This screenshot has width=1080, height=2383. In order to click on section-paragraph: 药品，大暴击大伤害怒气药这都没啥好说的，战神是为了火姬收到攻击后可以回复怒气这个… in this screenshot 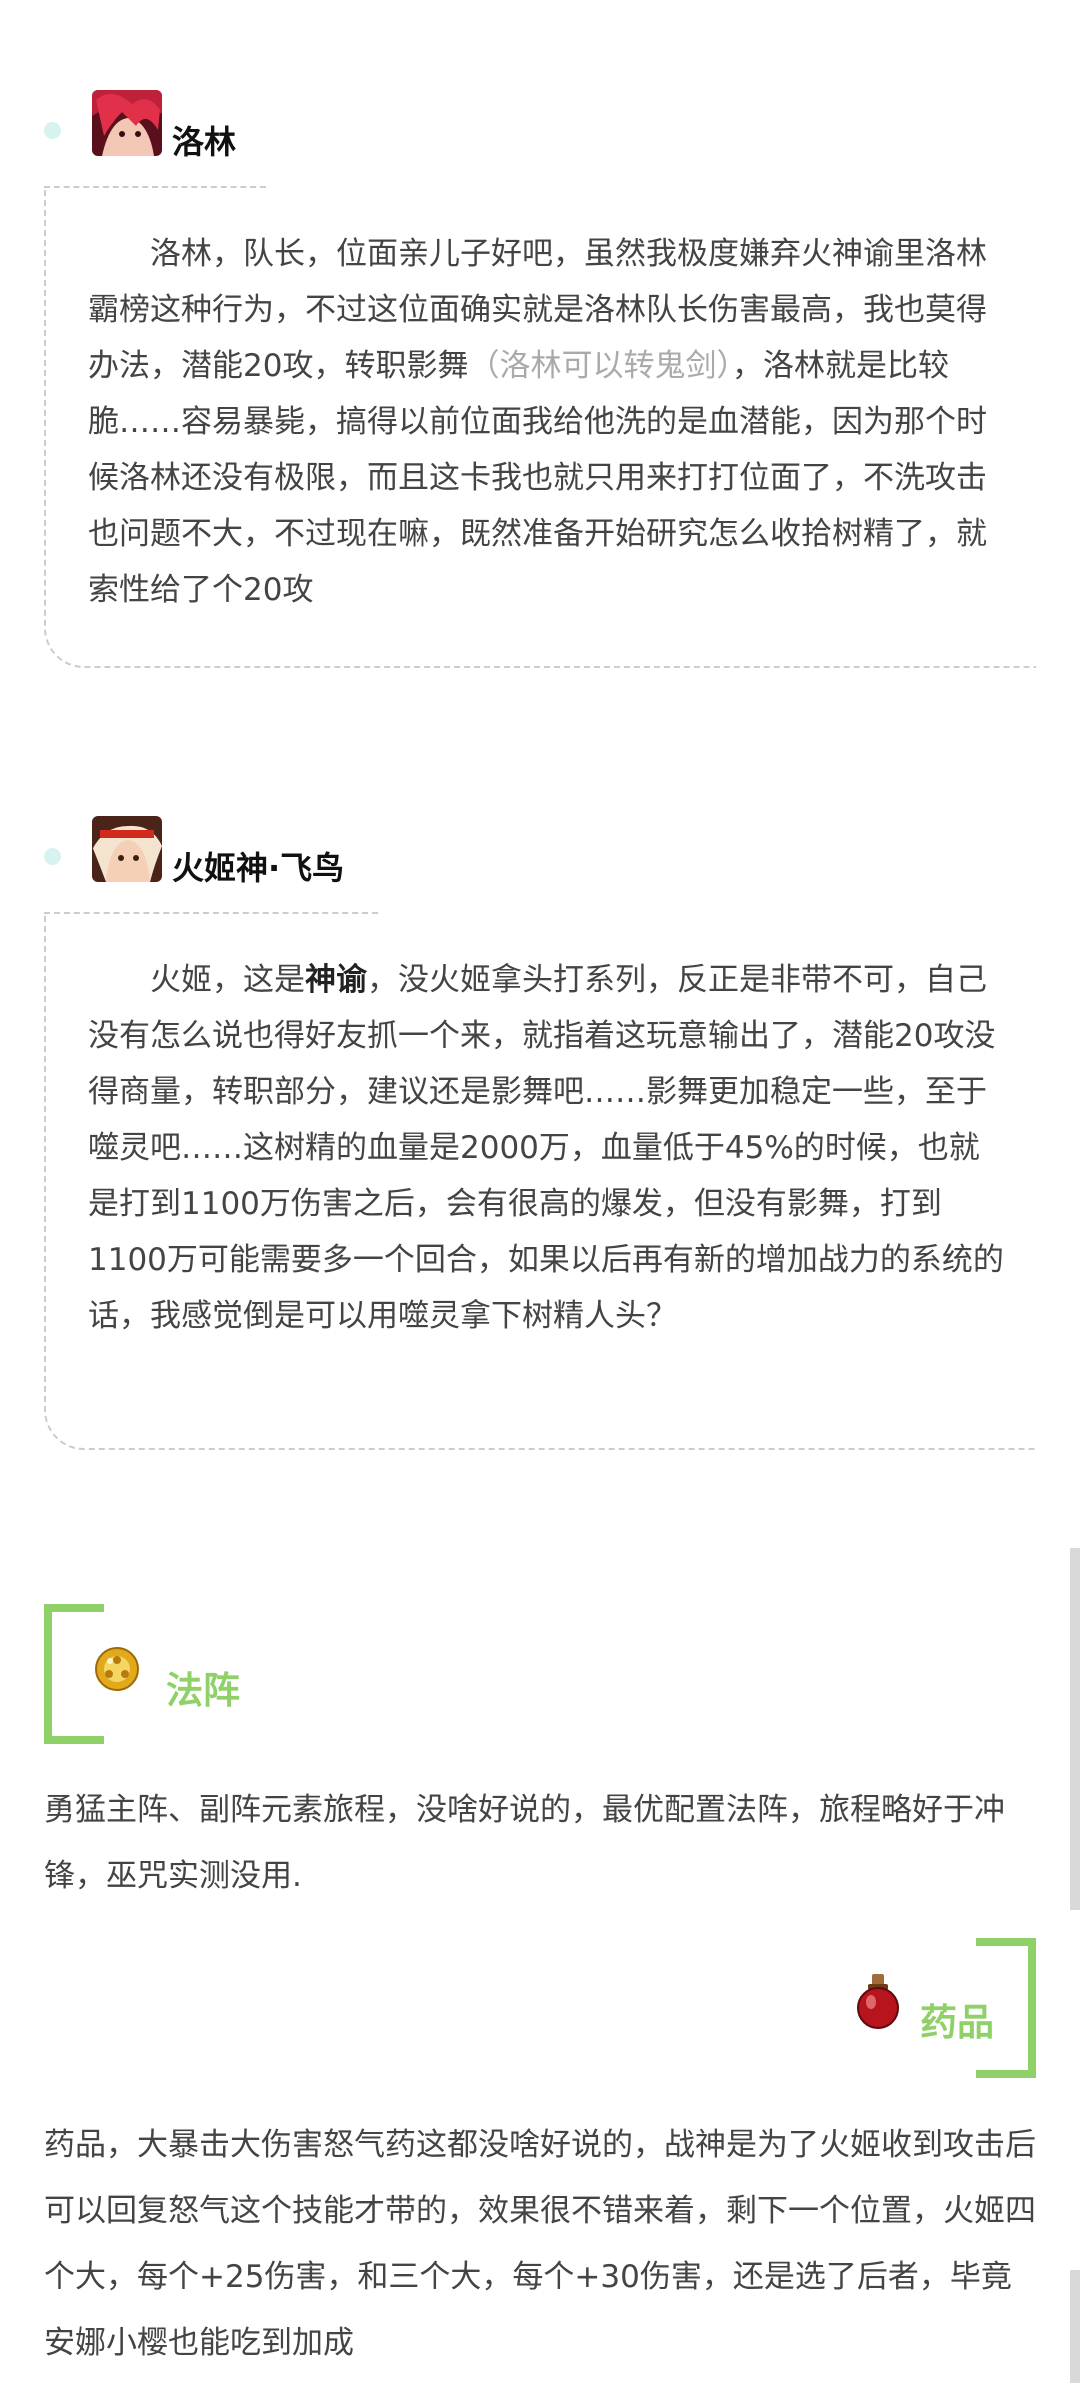, I will do `click(540, 2244)`.